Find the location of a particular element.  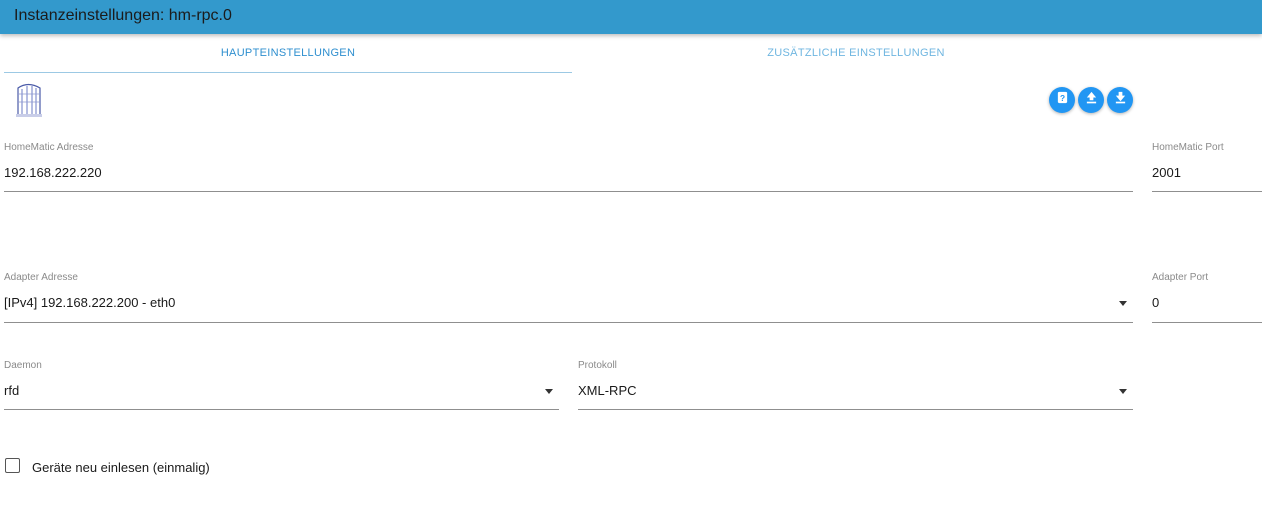

protocol-label: Protokoll is located at coordinates (597, 365).